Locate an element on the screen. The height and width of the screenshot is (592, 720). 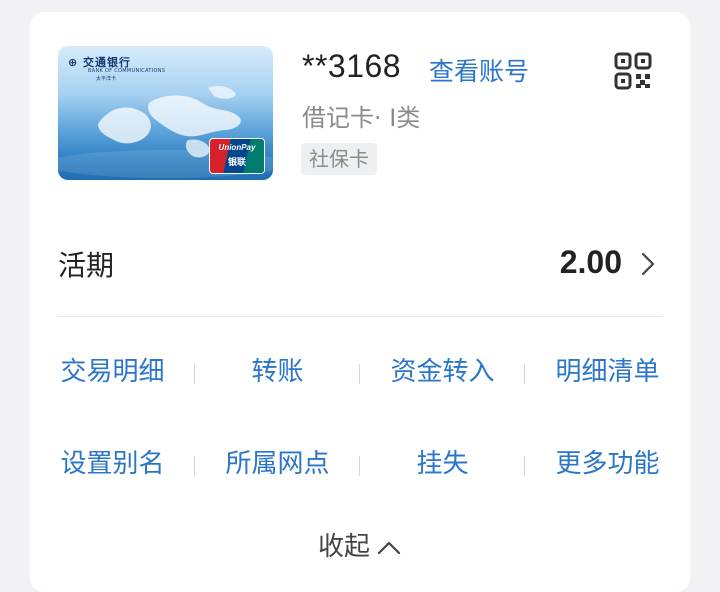
transfer-button: 转账 is located at coordinates (277, 372).